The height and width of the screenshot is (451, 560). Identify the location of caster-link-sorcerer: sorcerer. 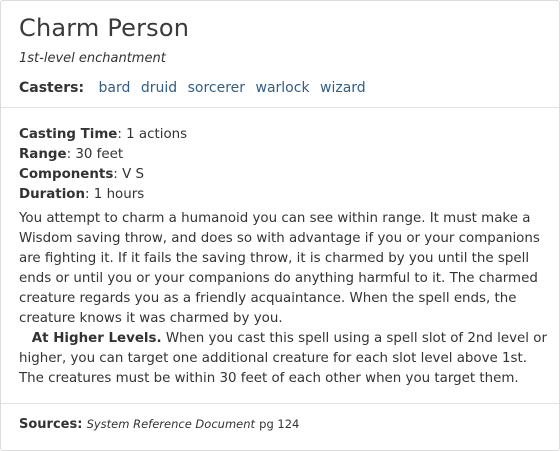
(216, 88).